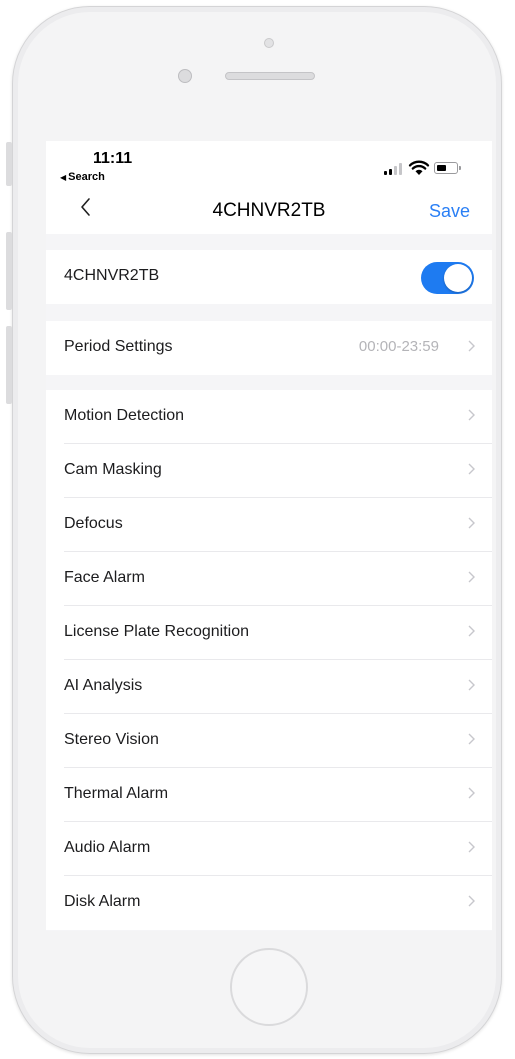 The height and width of the screenshot is (1059, 515). What do you see at coordinates (111, 739) in the screenshot?
I see `list-item-label: Stereo Vision` at bounding box center [111, 739].